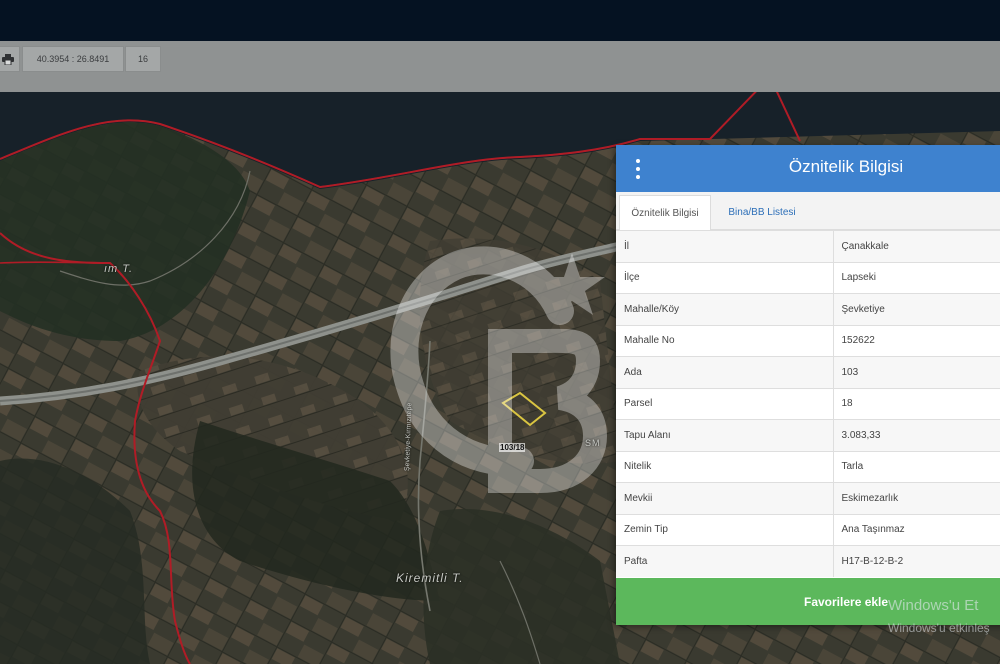 The height and width of the screenshot is (664, 1000). What do you see at coordinates (762, 212) in the screenshot?
I see `tab-building-list: Bina/BB Listesi` at bounding box center [762, 212].